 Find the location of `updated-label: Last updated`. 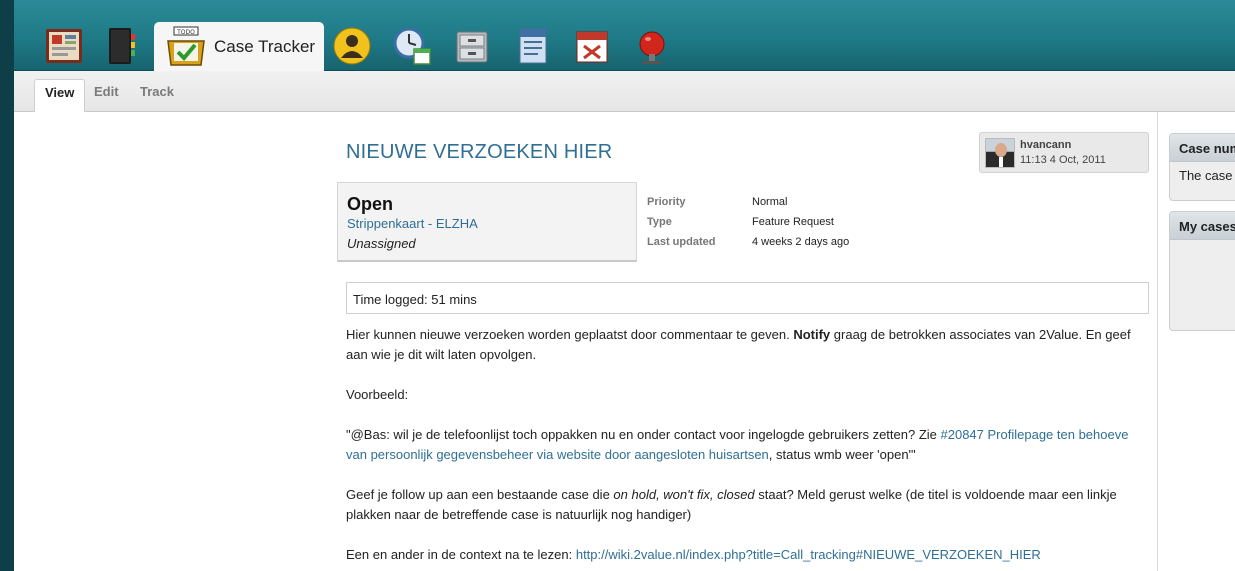

updated-label: Last updated is located at coordinates (681, 242).